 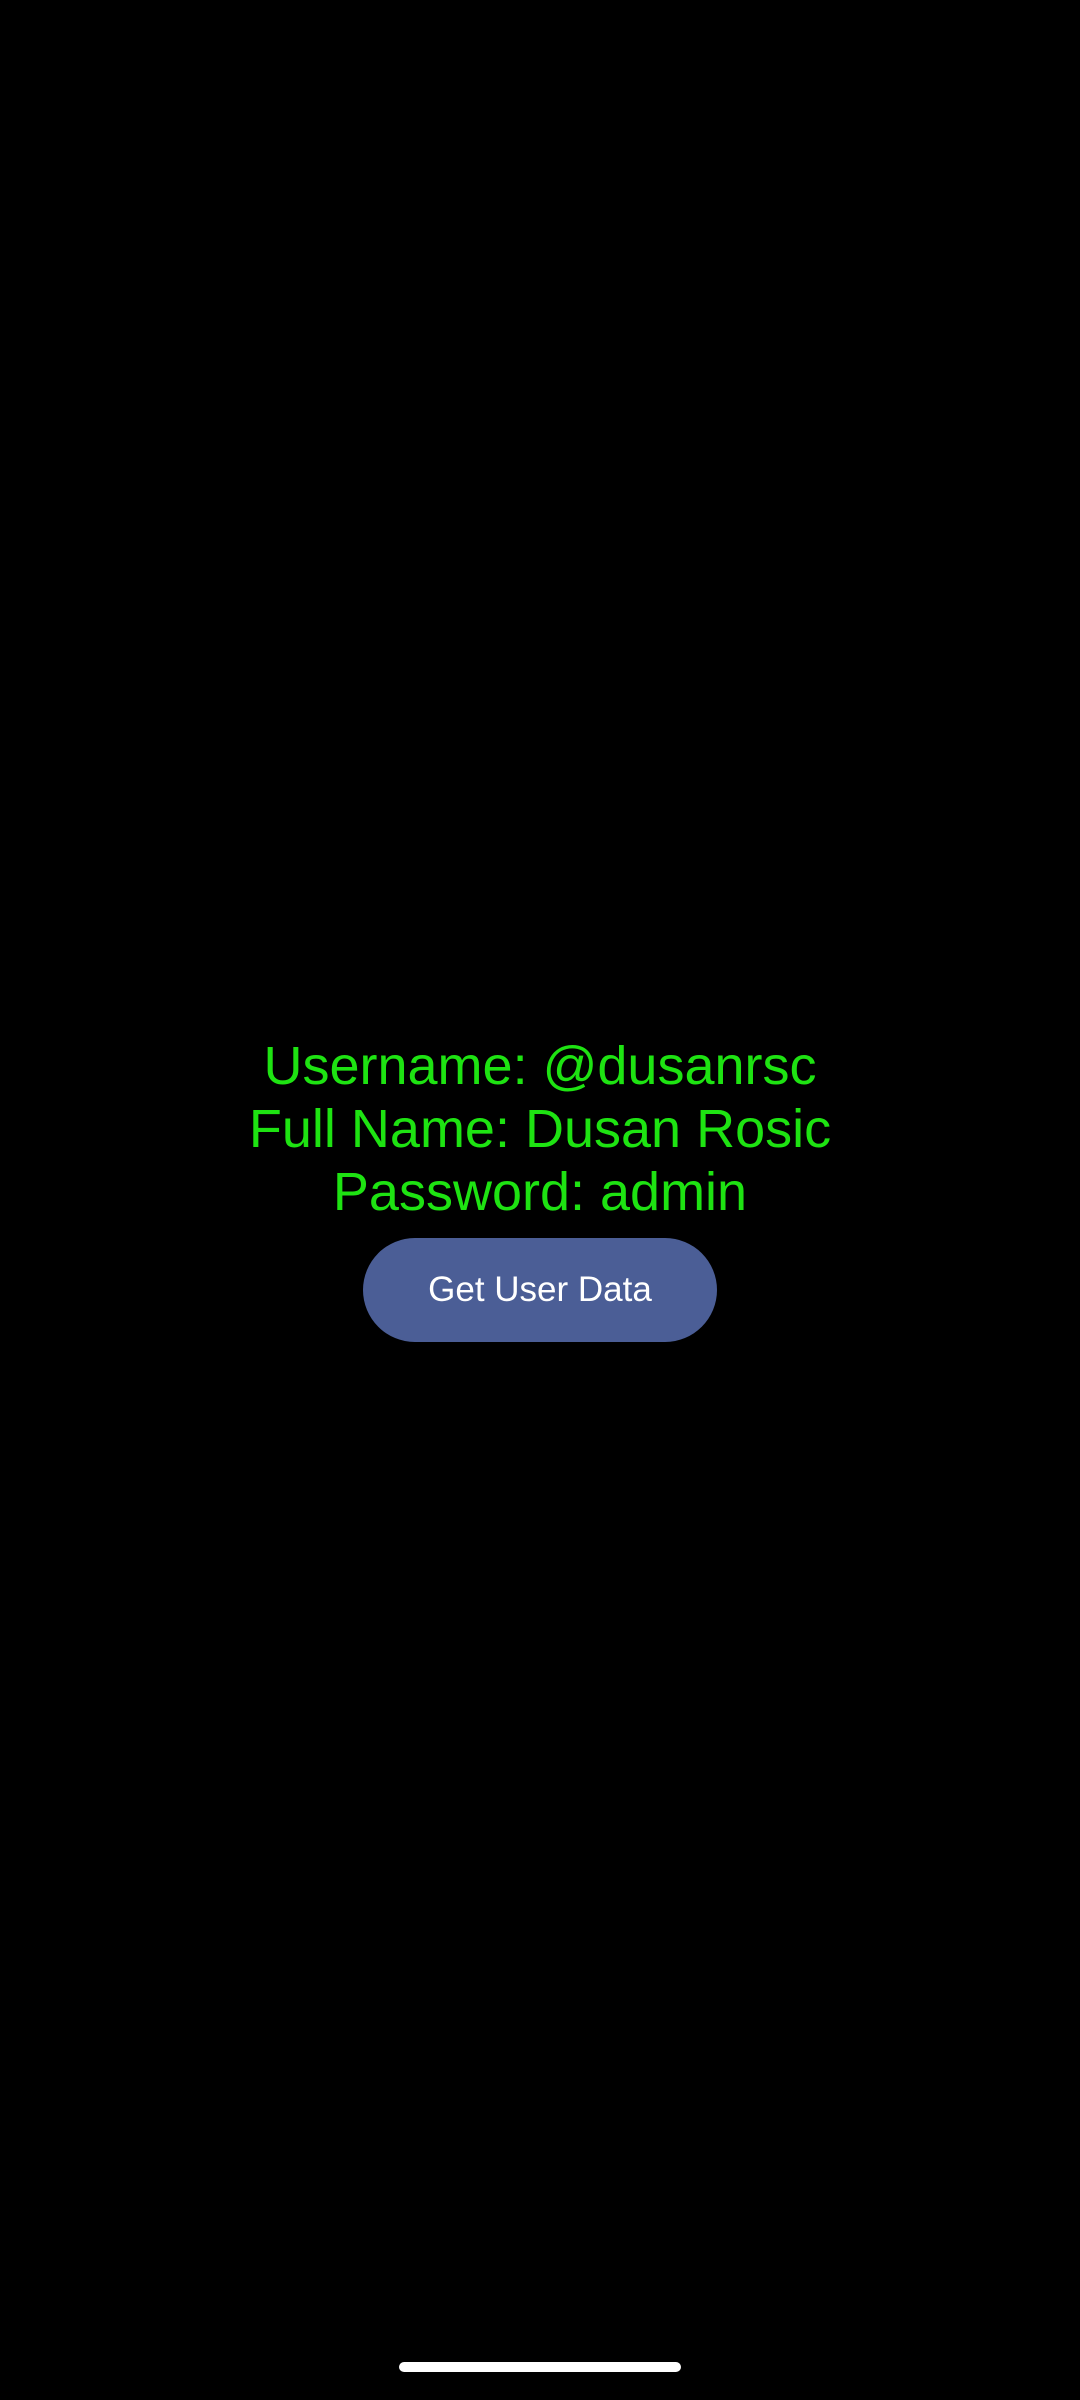 I want to click on full-name-text: Full Name: Dusan Rosic, so click(x=540, y=1129).